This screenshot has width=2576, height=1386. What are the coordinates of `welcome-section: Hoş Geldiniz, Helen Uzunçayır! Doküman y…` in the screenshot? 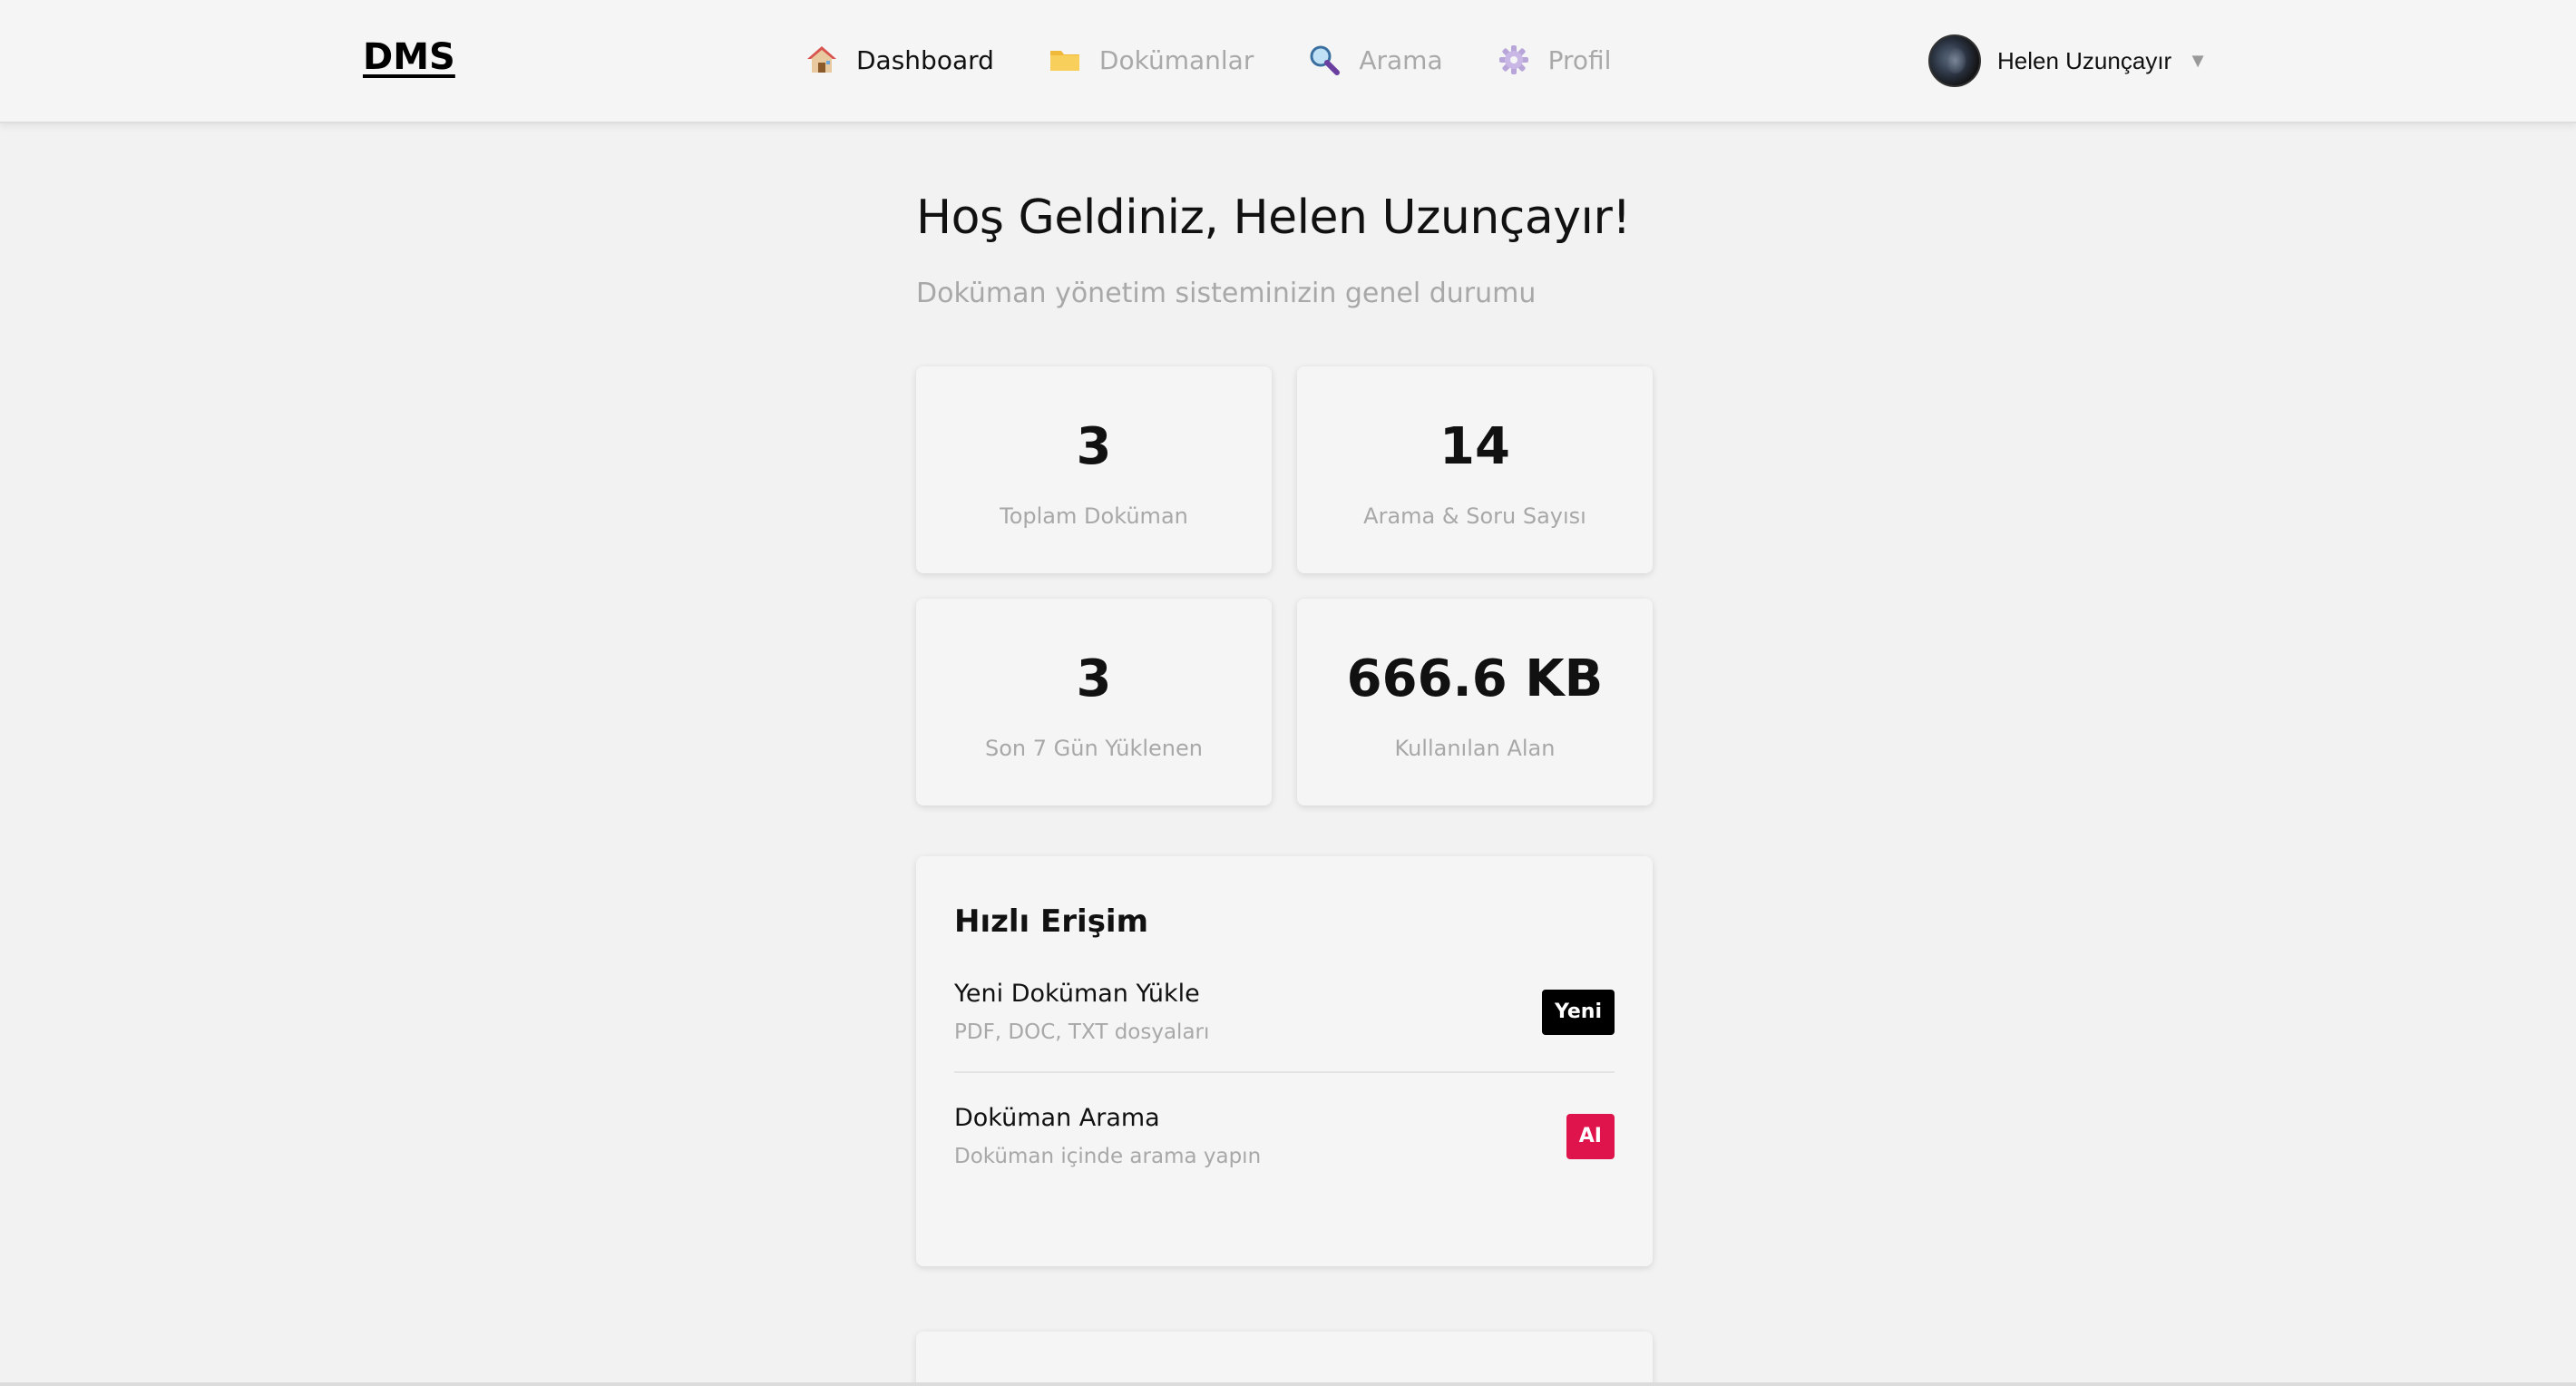 It's located at (1284, 249).